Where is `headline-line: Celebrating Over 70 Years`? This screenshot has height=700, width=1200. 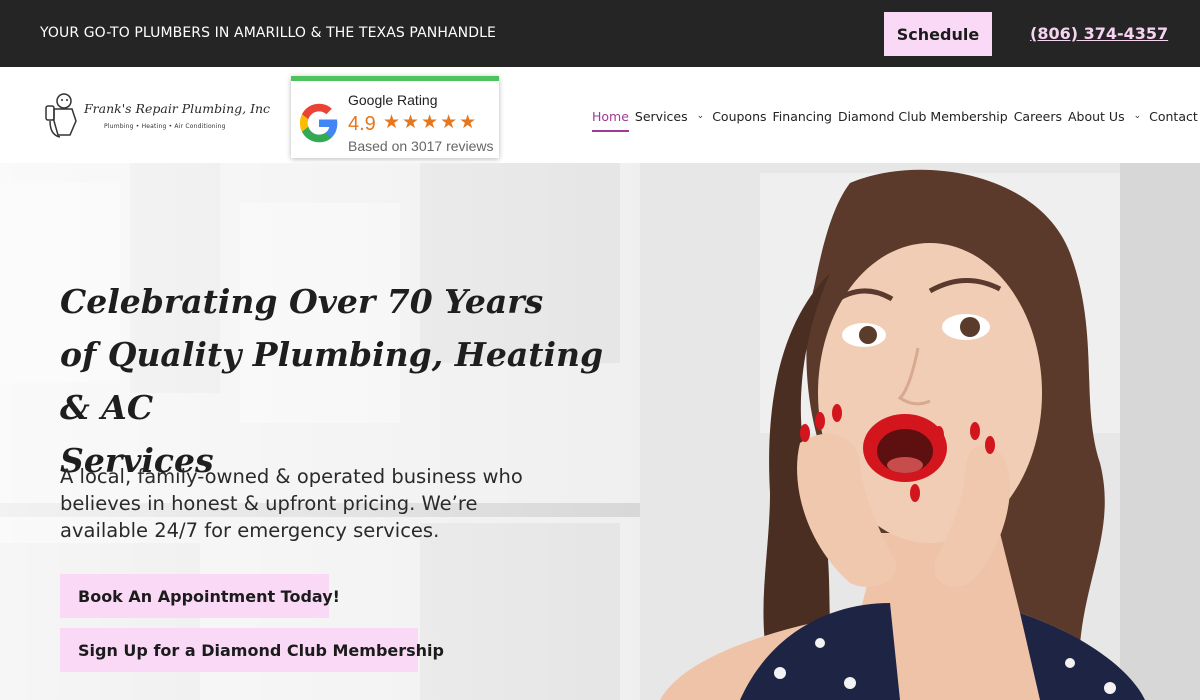
headline-line: Celebrating Over 70 Years is located at coordinates (302, 301).